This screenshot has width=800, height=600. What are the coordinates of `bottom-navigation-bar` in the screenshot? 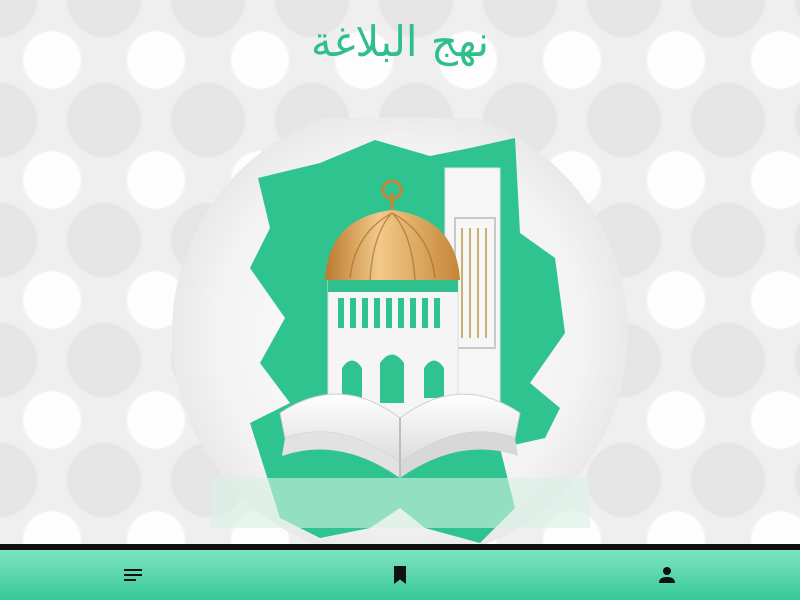 It's located at (400, 575).